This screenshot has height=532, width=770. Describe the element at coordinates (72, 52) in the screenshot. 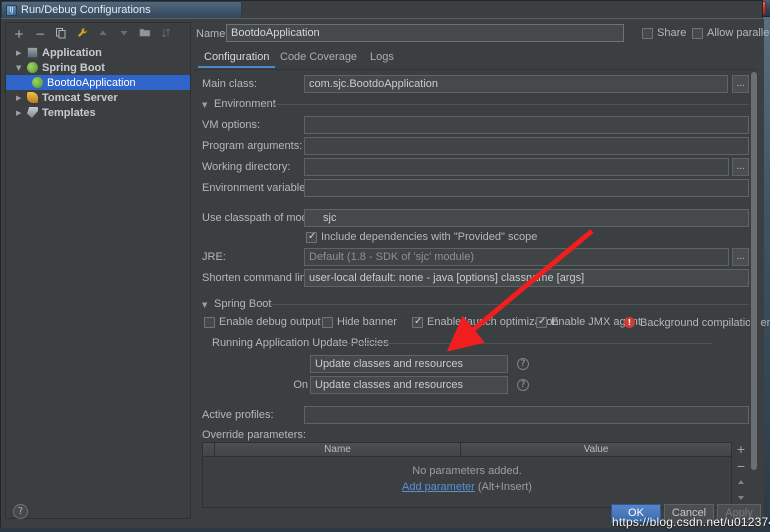

I see `tree-item-label: Application` at that location.